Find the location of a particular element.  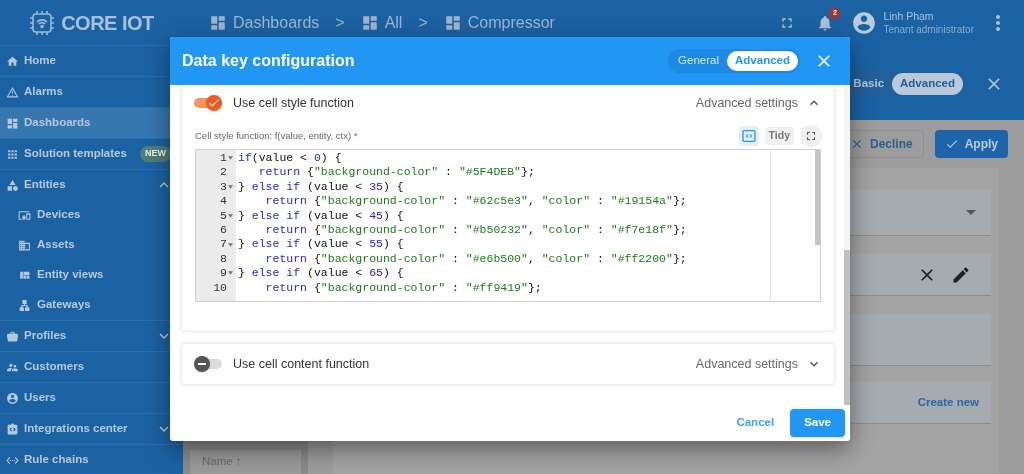

code-line: return {"background-color" : "#b50232", "color" : "#f7e18f"}; is located at coordinates (476, 230).